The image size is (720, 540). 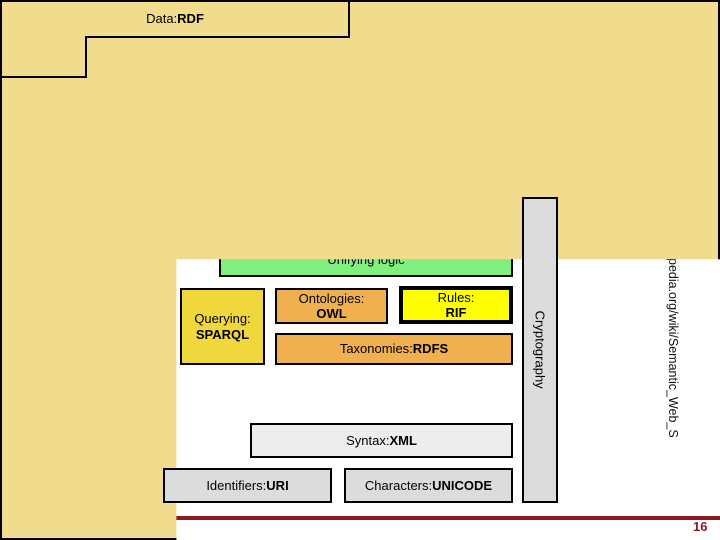 What do you see at coordinates (277, 485) in the screenshot?
I see `stack-layer-value: URI` at bounding box center [277, 485].